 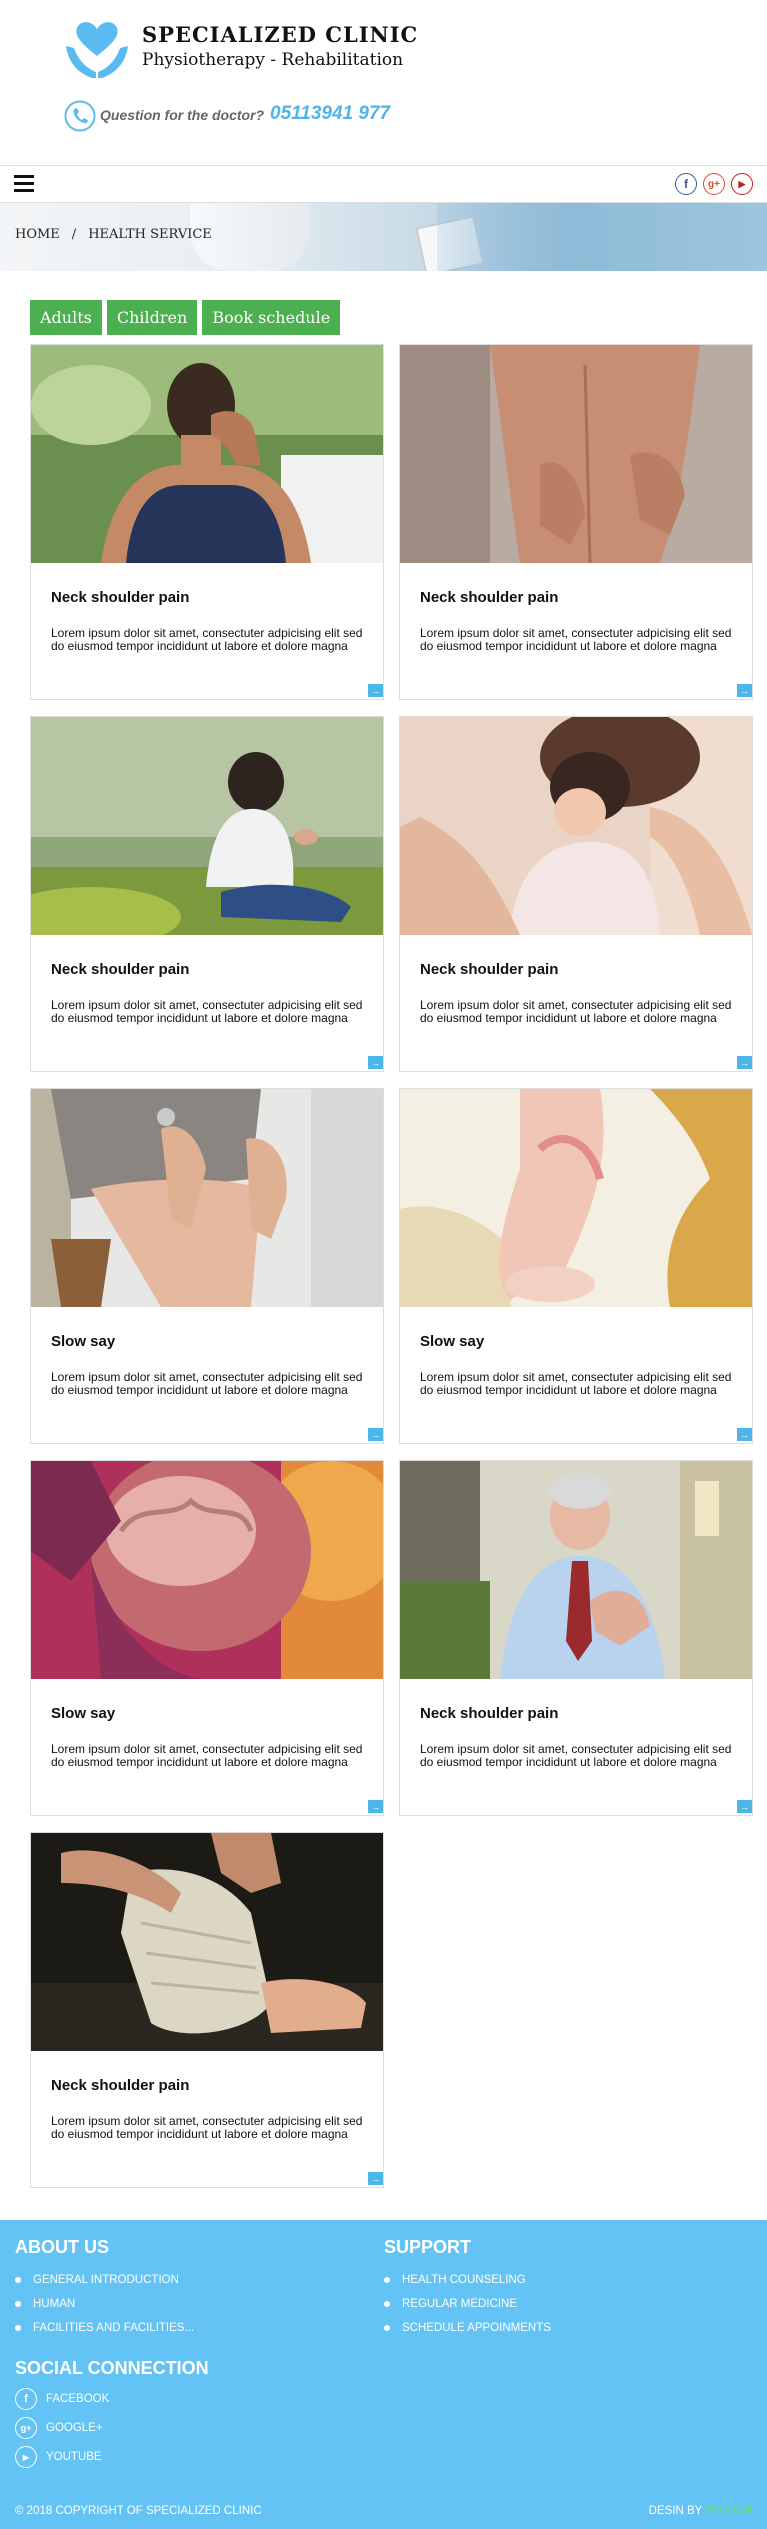 I want to click on phone-icon, so click(x=80, y=116).